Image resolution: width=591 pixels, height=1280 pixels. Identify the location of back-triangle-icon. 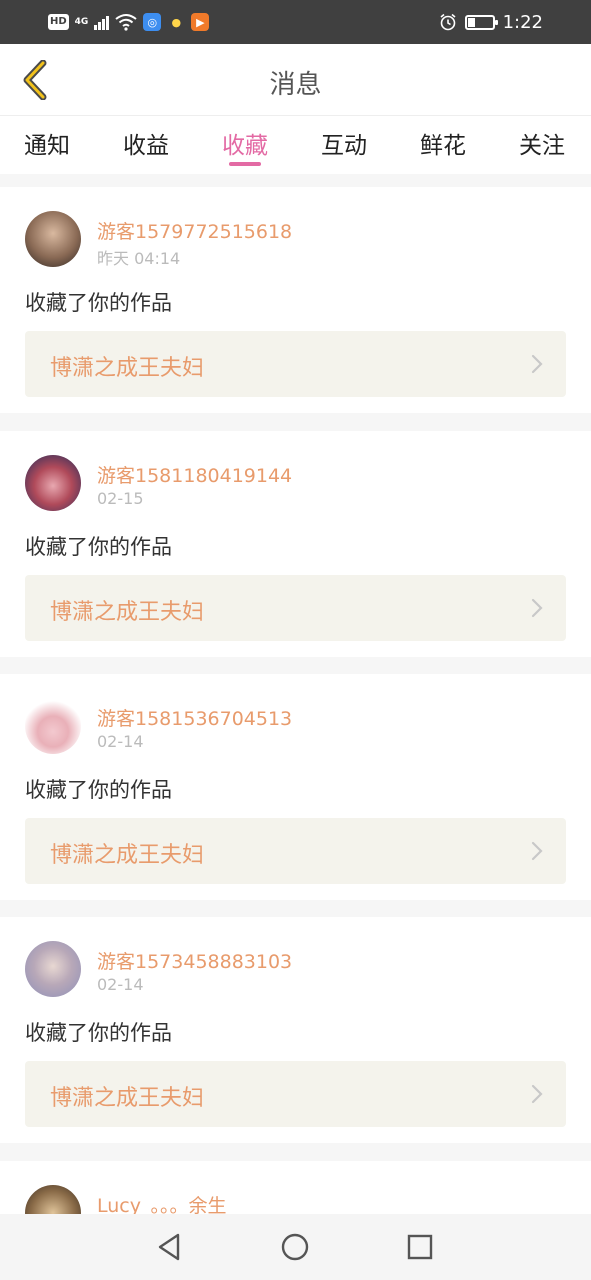
(169, 1247).